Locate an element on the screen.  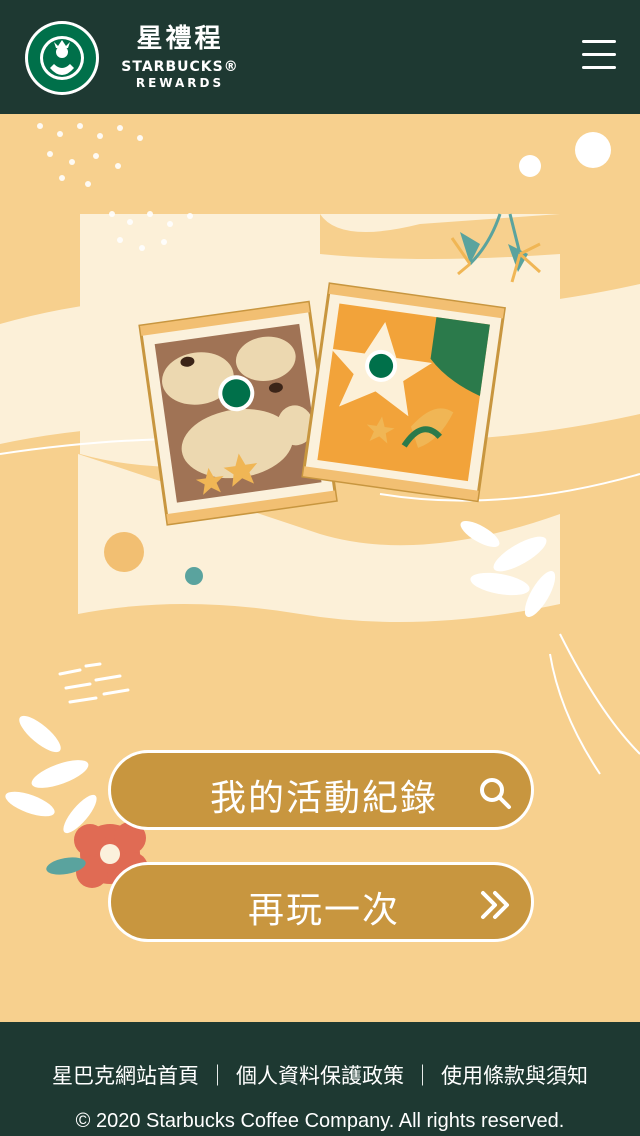
top-bar: 星禮程 STARBUCKS® REWARDS is located at coordinates (320, 57).